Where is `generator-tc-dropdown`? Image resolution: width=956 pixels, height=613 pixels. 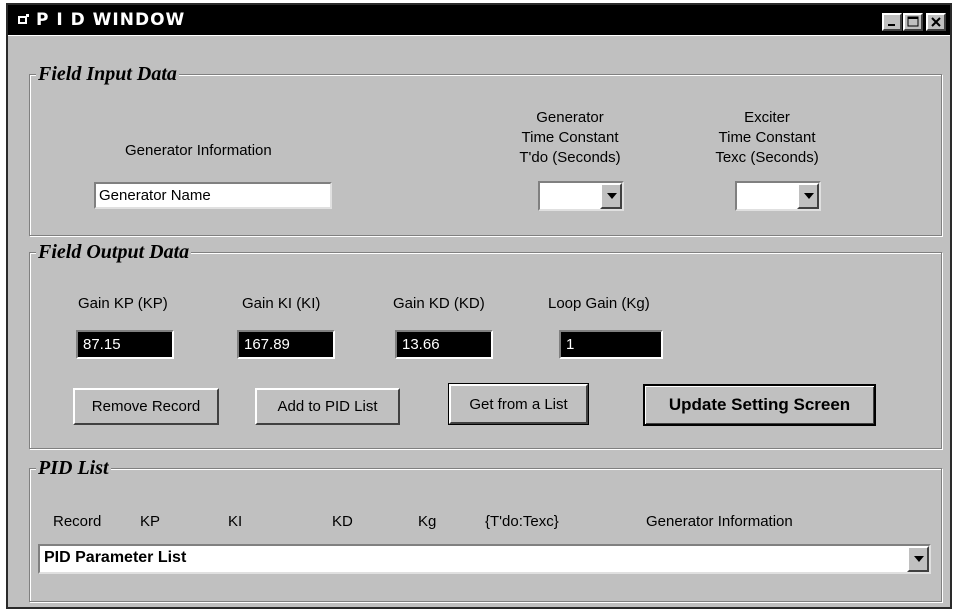
generator-tc-dropdown is located at coordinates (581, 196).